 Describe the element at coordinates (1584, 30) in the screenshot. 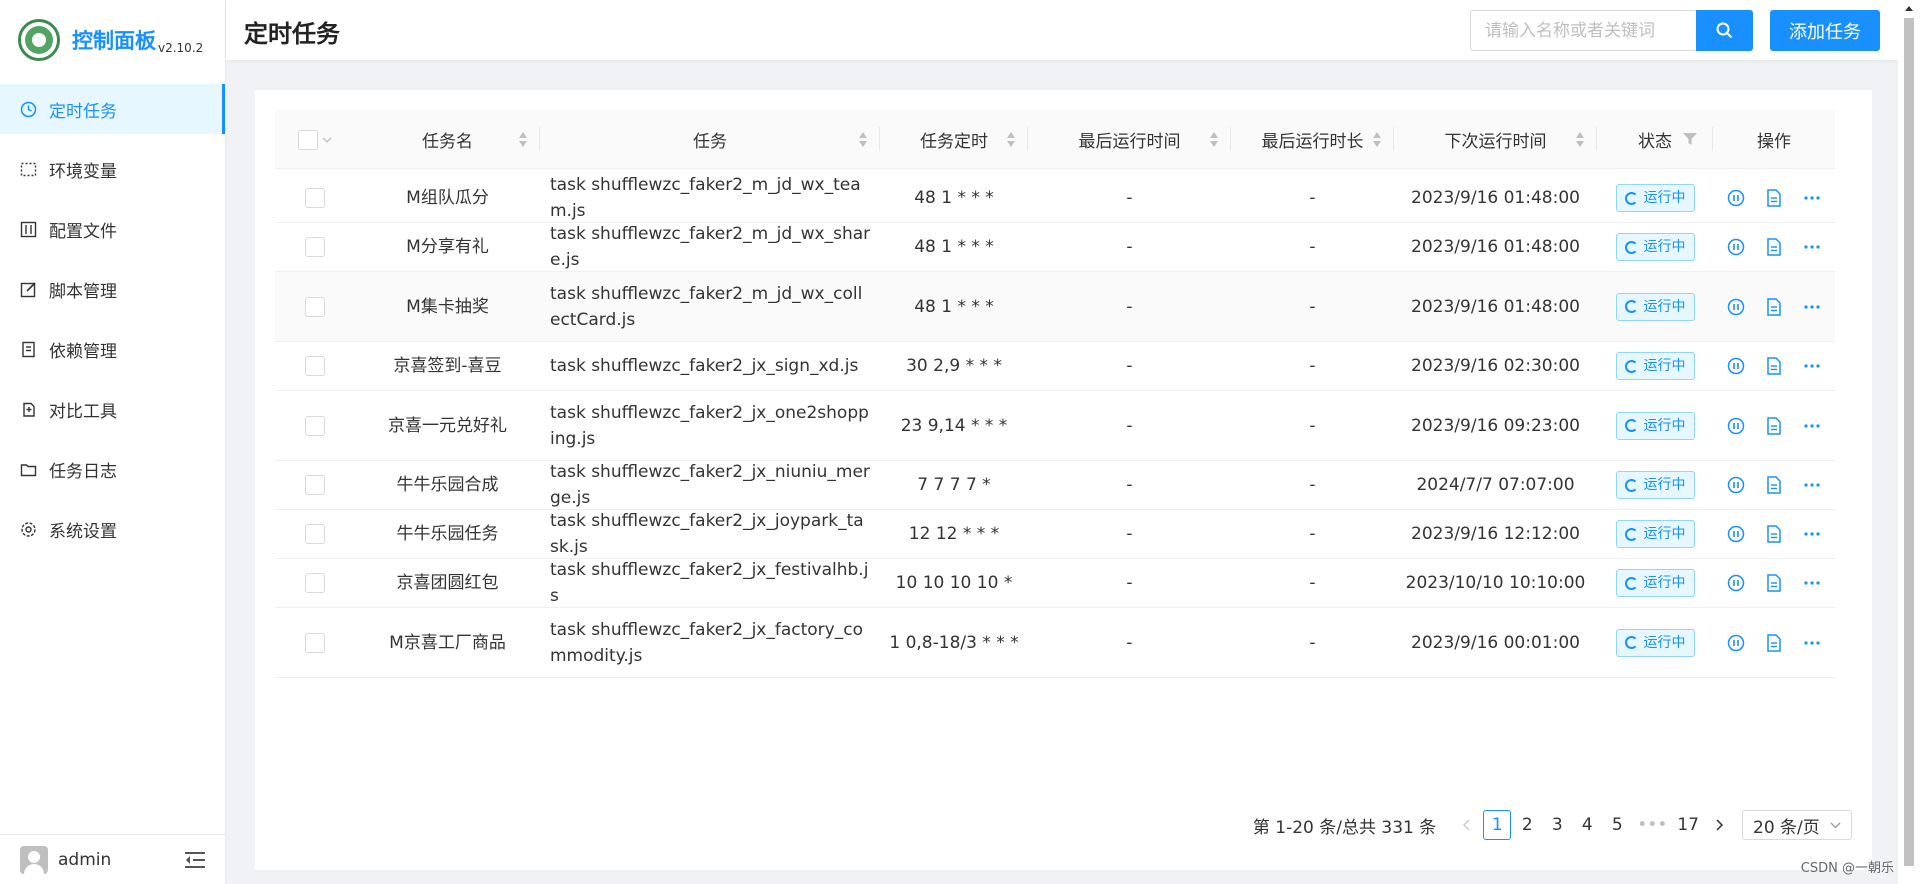

I see `search-input` at that location.